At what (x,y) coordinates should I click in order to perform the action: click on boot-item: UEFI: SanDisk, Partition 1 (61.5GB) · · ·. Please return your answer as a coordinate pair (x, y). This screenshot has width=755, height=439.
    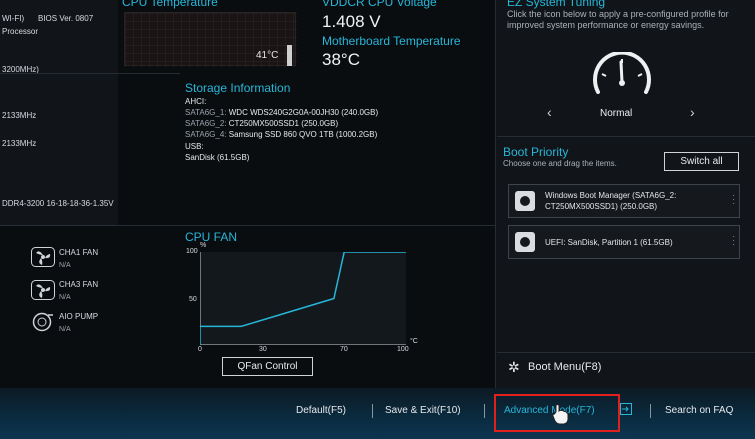
    Looking at the image, I should click on (624, 242).